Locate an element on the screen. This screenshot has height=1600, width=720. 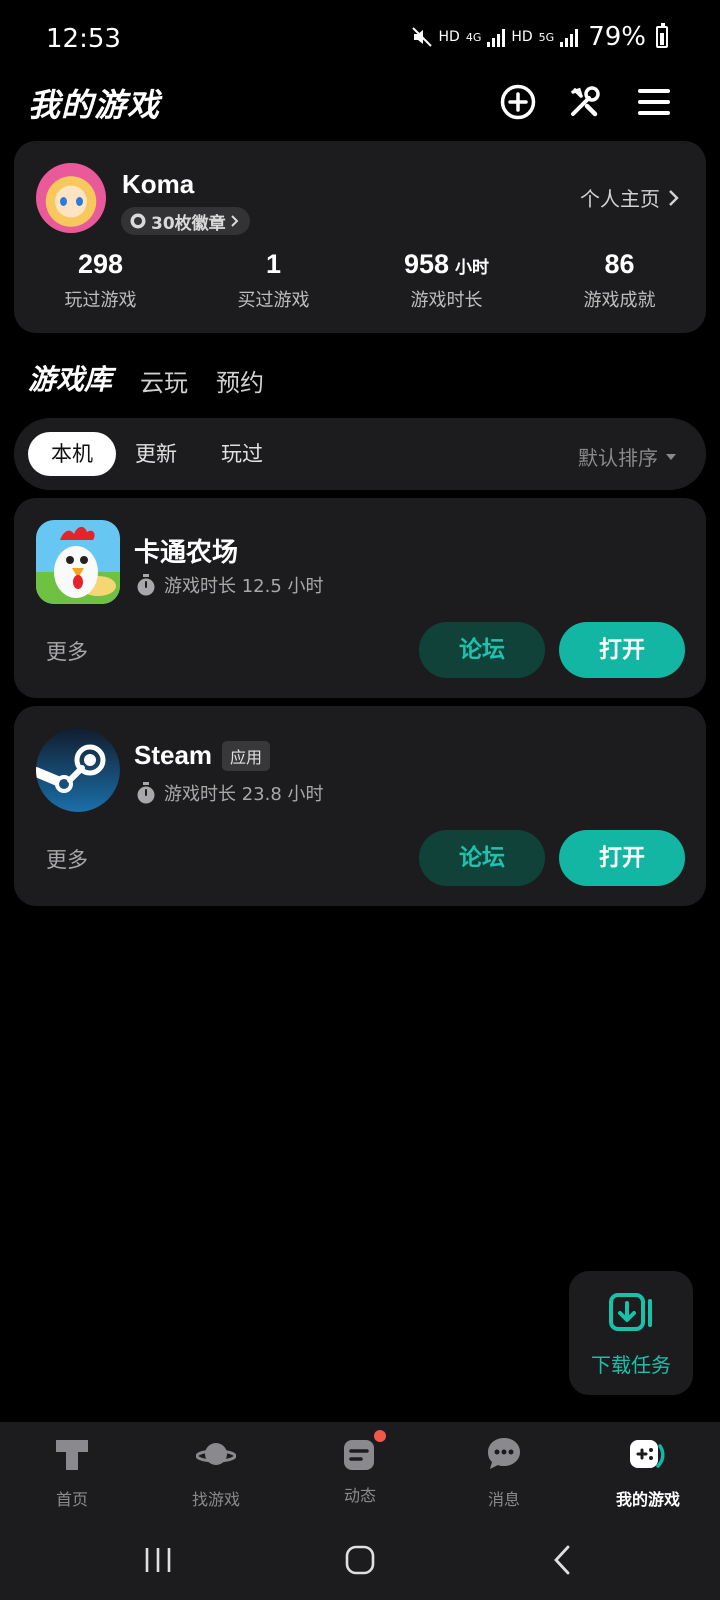
steam-icon is located at coordinates (78, 770).